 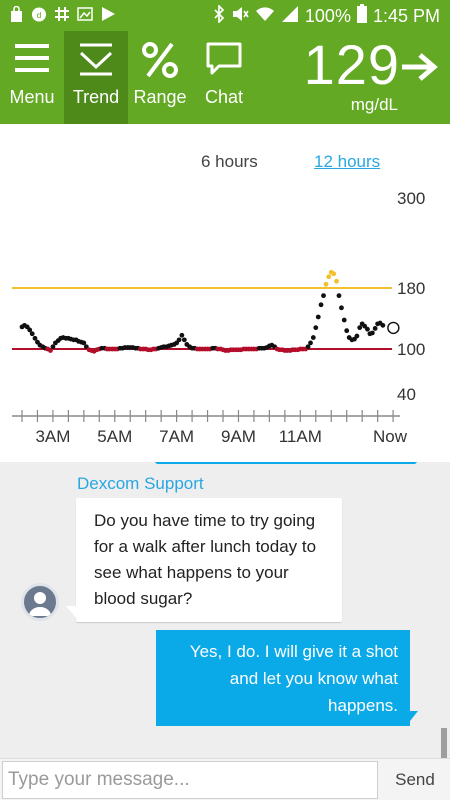 What do you see at coordinates (313, 678) in the screenshot?
I see `outgoing-line: and let you know what` at bounding box center [313, 678].